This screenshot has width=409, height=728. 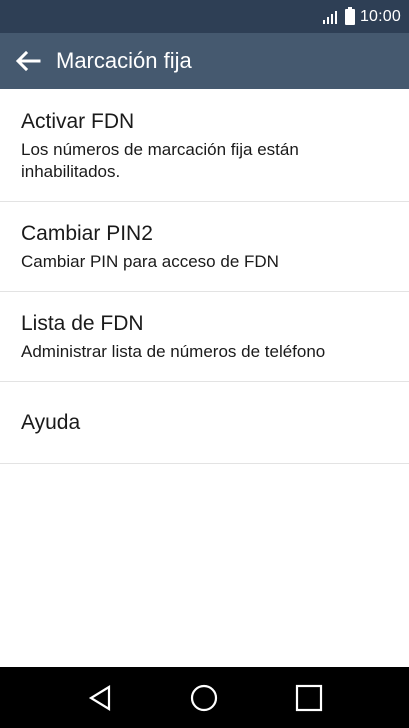 What do you see at coordinates (87, 233) in the screenshot?
I see `setting-title: Cambiar PIN2` at bounding box center [87, 233].